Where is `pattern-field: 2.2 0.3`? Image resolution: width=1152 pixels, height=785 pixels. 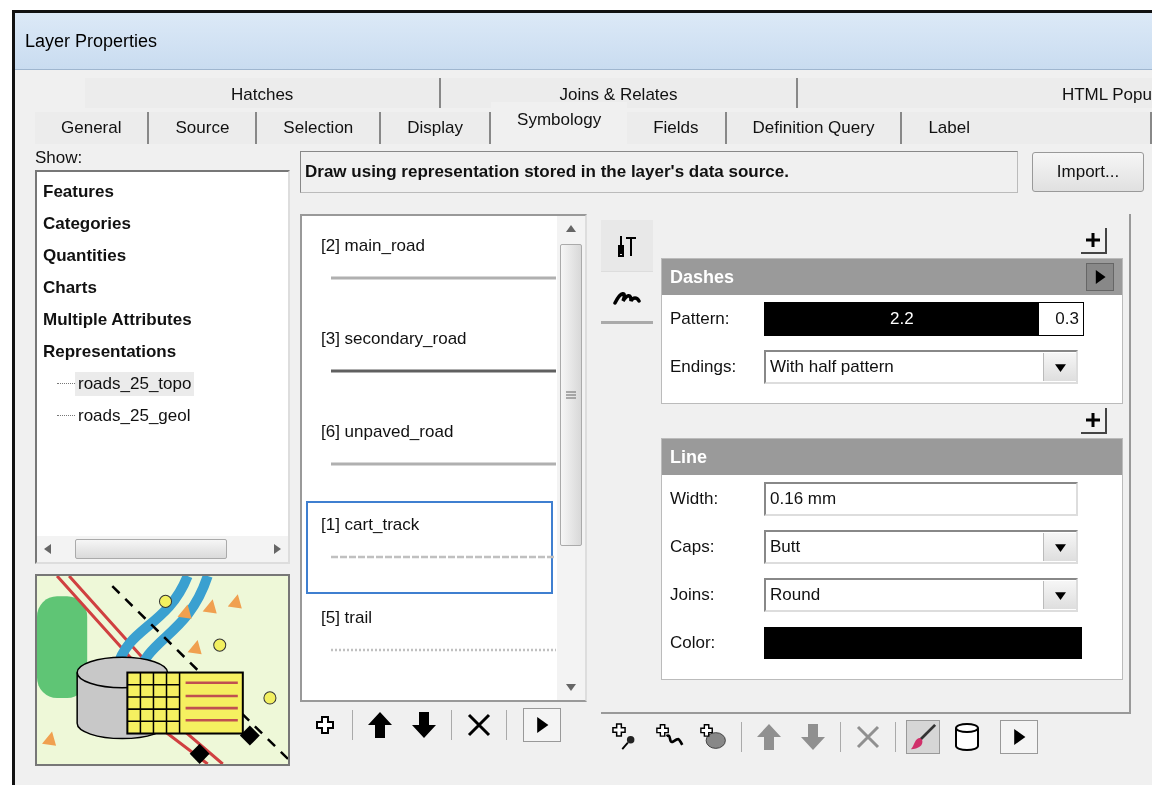 pattern-field: 2.2 0.3 is located at coordinates (924, 319).